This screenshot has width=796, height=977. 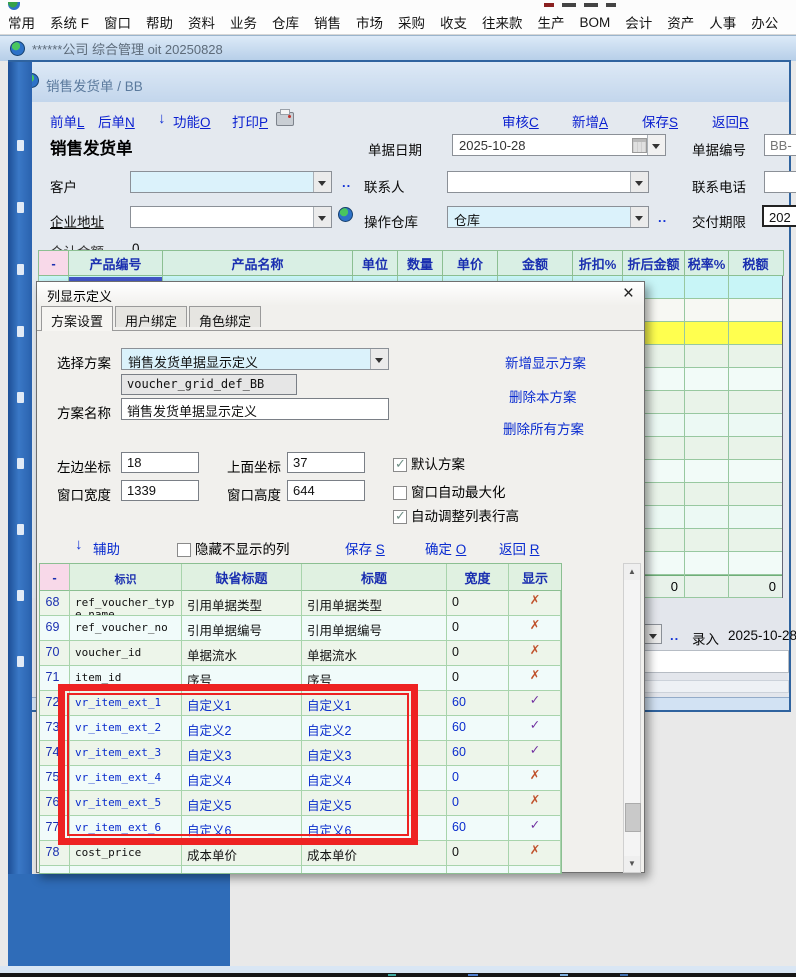 I want to click on address-combo, so click(x=231, y=217).